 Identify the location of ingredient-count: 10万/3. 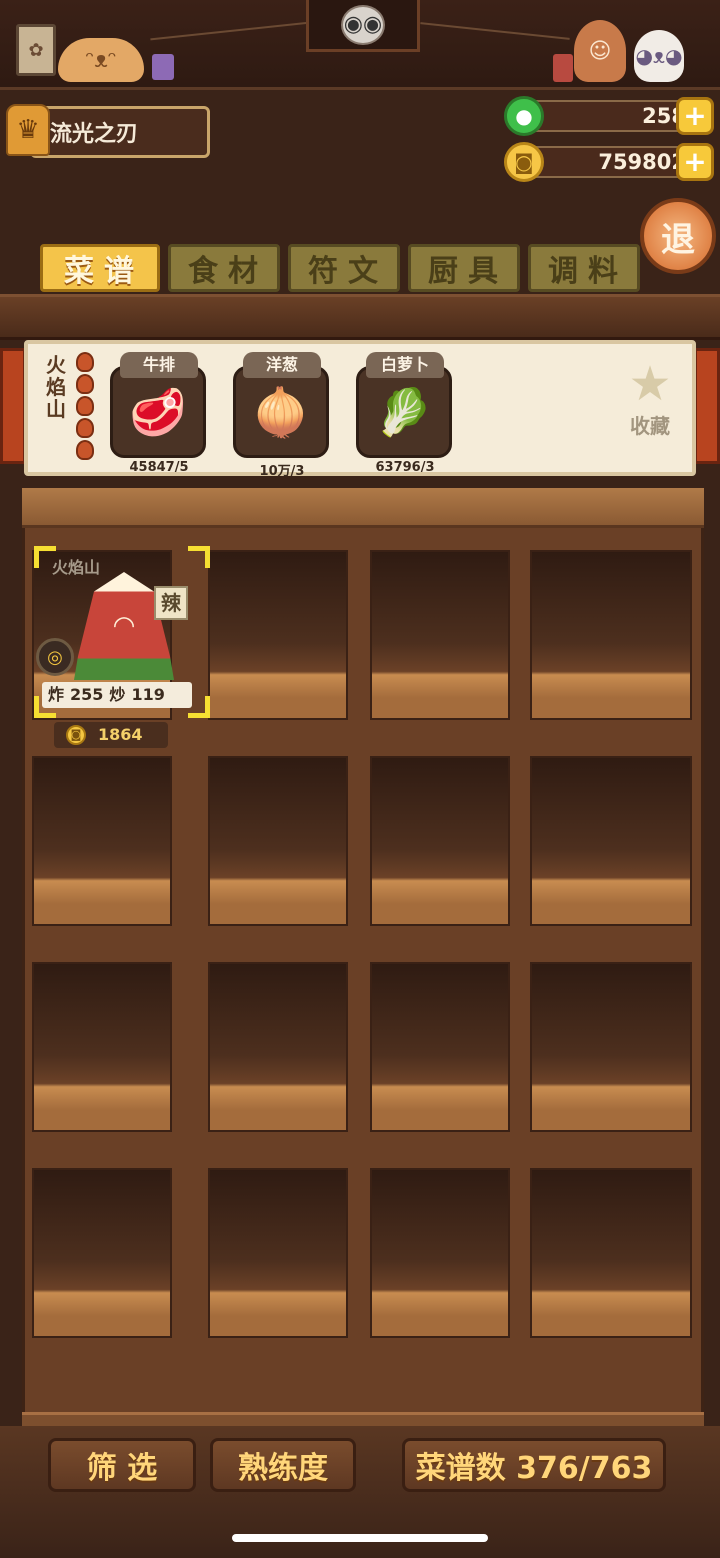
(282, 471).